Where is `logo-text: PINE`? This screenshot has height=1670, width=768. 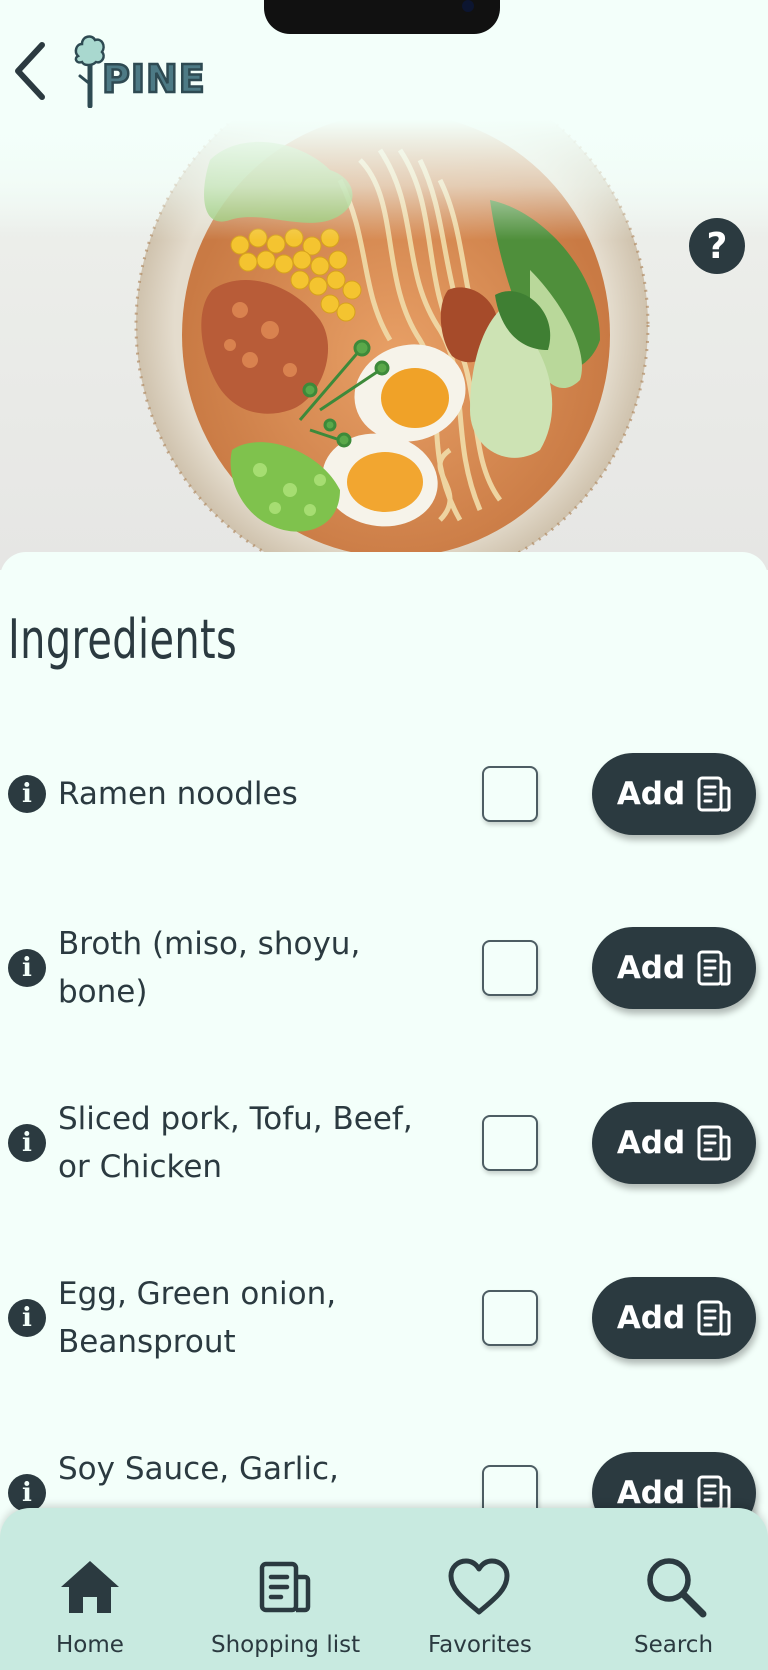 logo-text: PINE is located at coordinates (153, 79).